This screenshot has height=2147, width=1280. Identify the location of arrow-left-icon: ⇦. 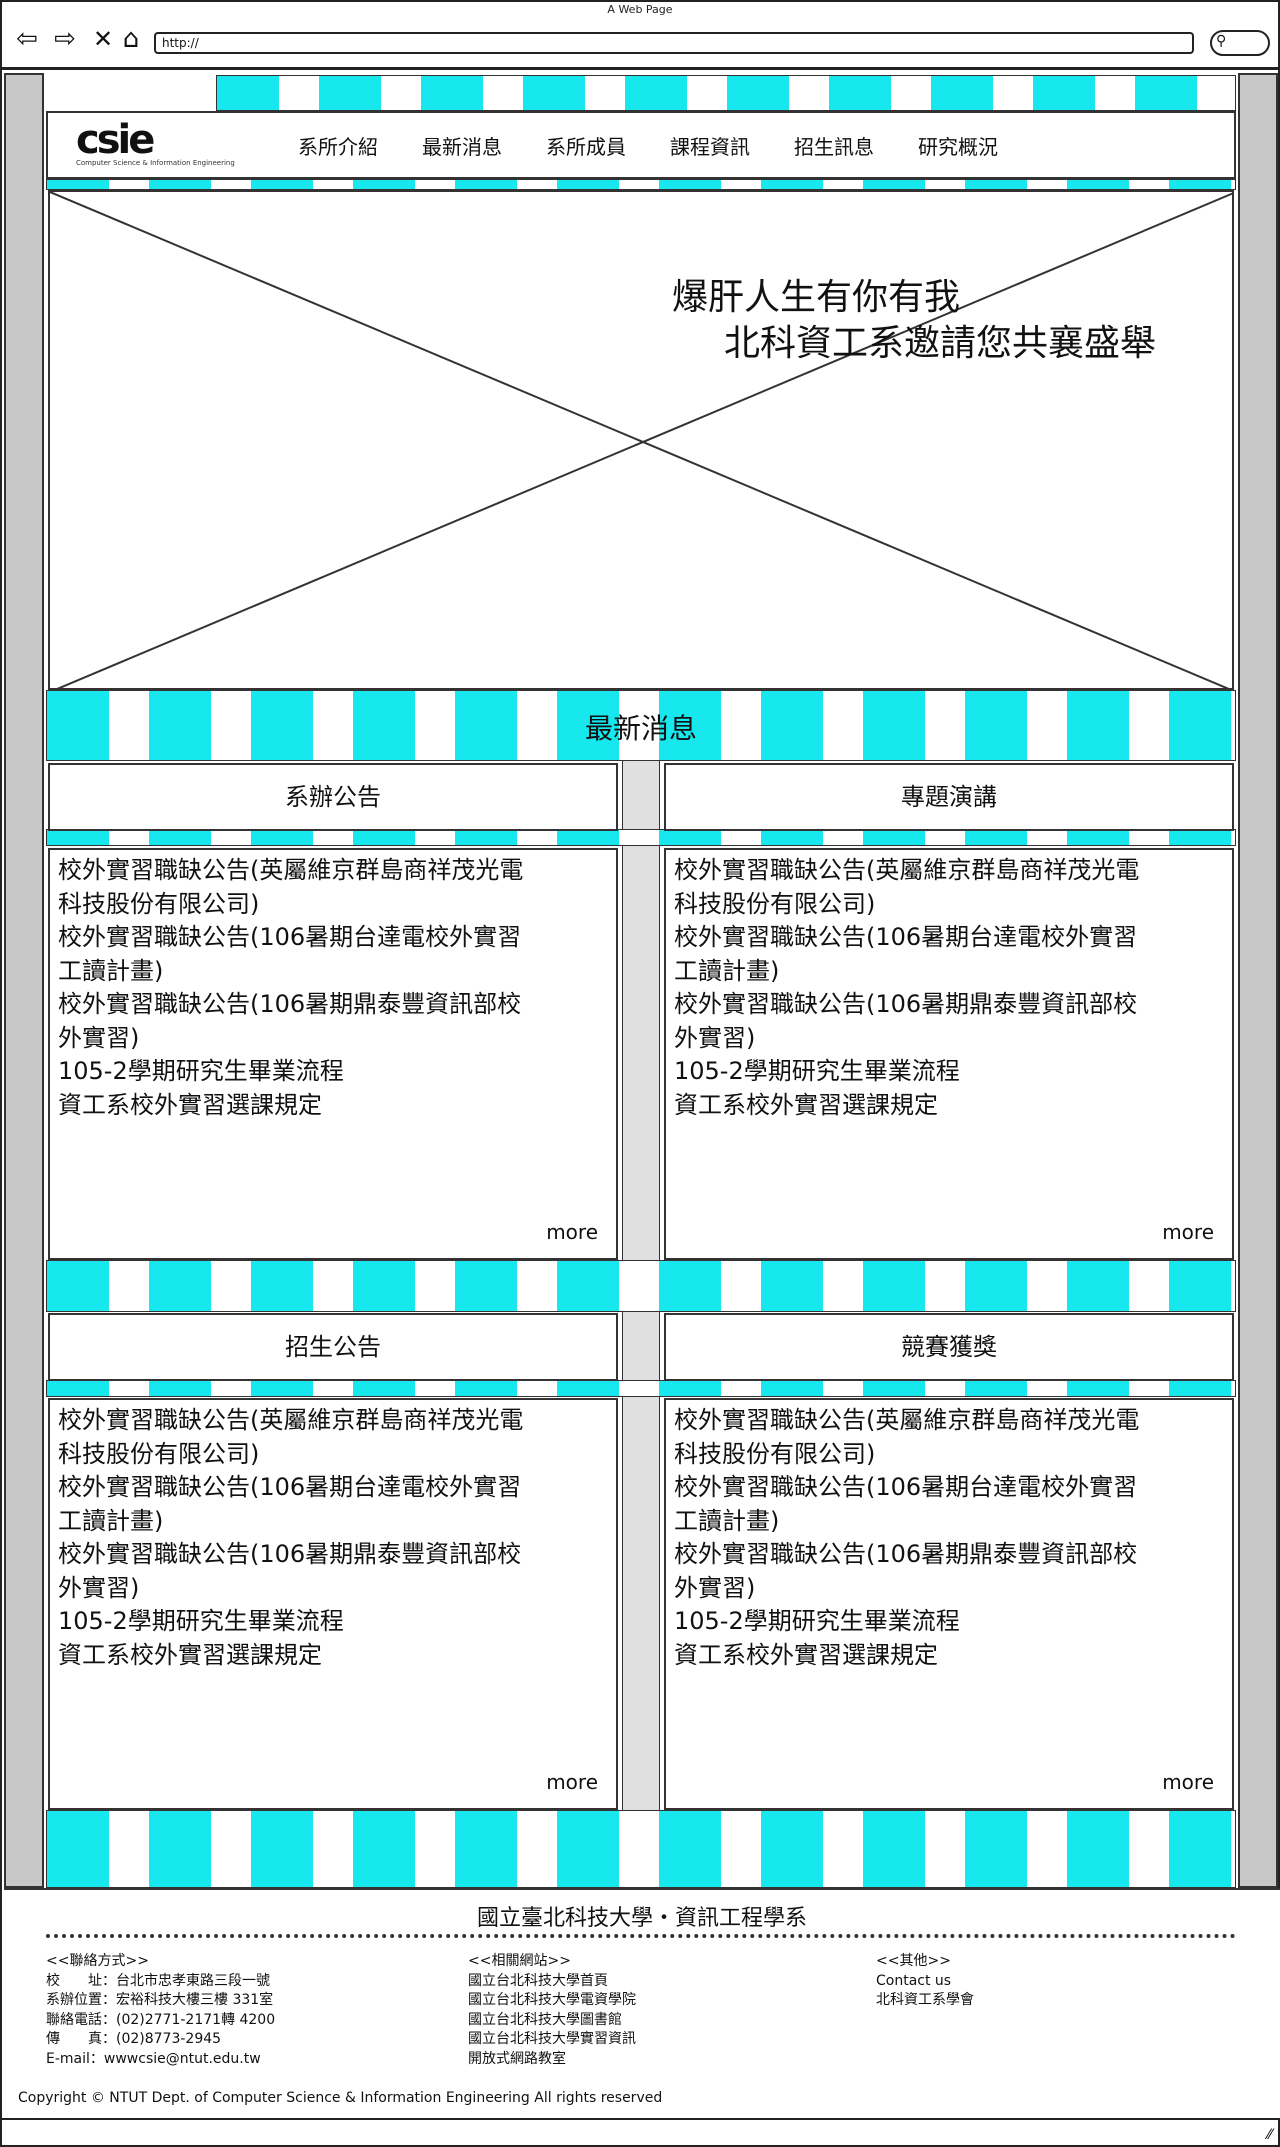
(27, 39).